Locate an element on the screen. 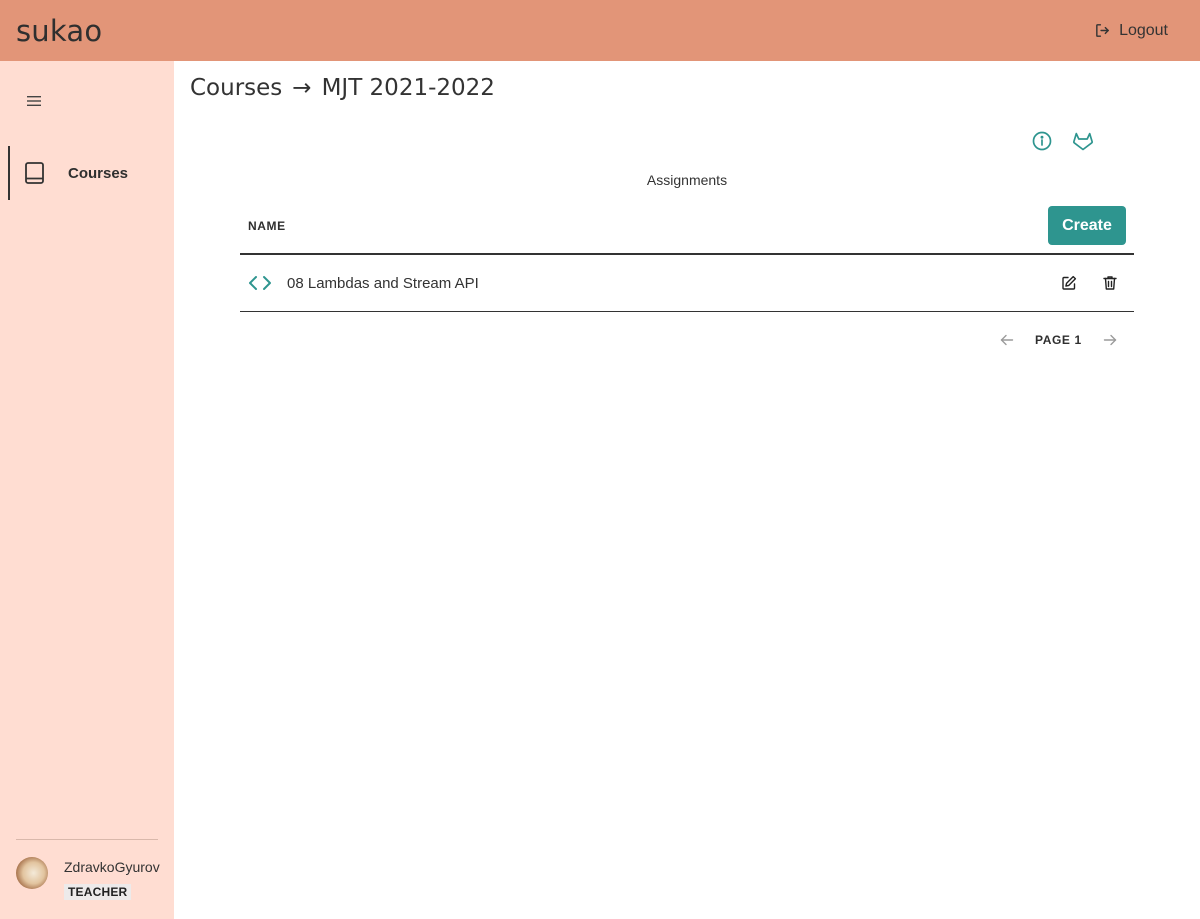  arrow-left-icon is located at coordinates (1007, 340).